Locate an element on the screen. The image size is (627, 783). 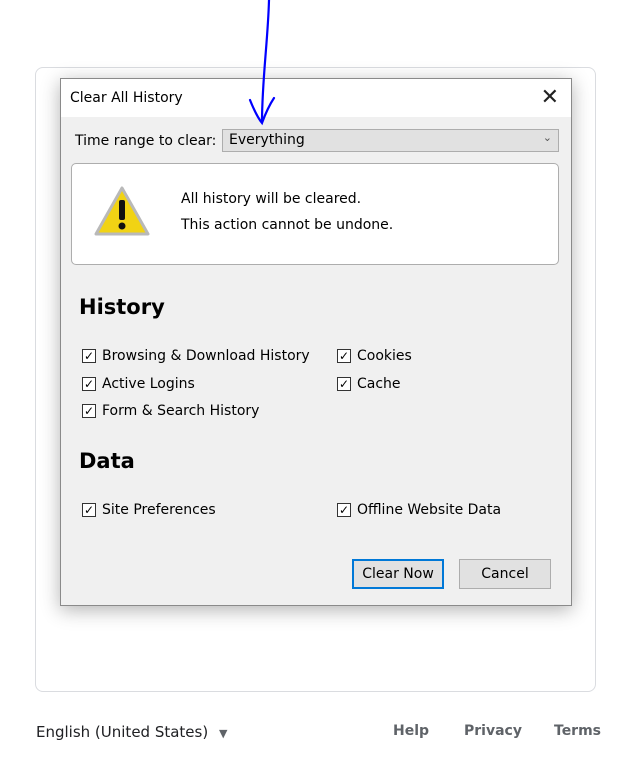
checkbox-browsing-history: ✓ Browsing & Download History is located at coordinates (196, 356).